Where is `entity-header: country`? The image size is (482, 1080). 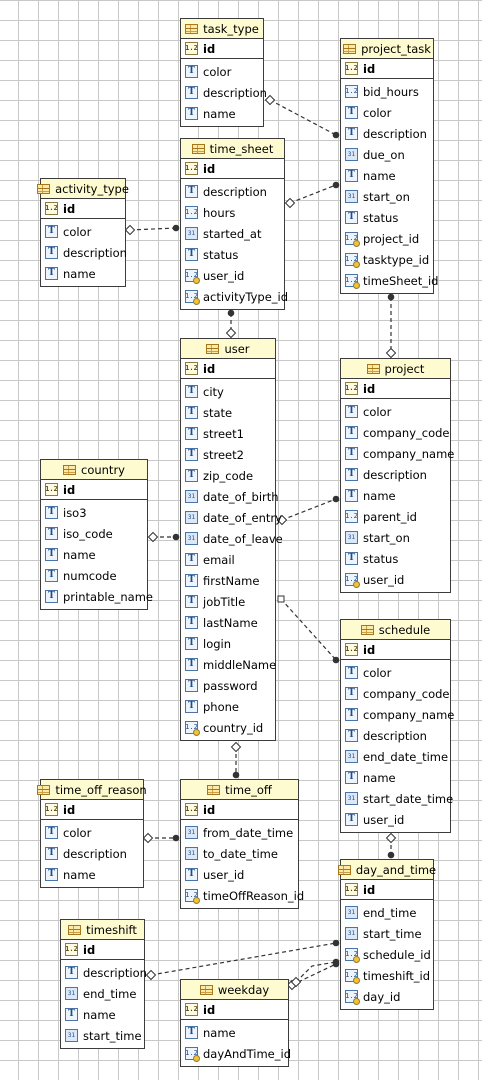 entity-header: country is located at coordinates (94, 470).